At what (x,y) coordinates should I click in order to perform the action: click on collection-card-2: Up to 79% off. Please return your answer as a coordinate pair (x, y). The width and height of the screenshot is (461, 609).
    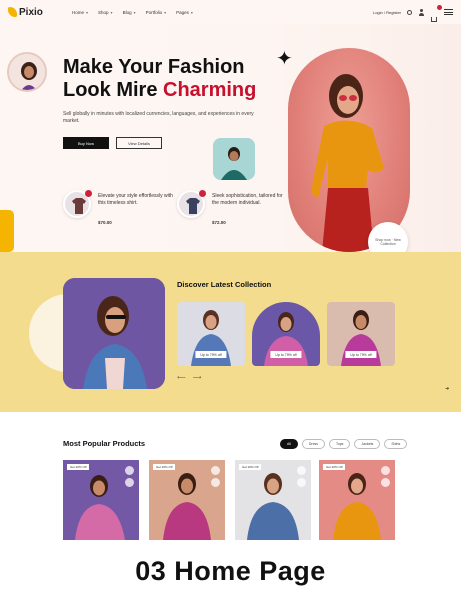
    Looking at the image, I should click on (286, 334).